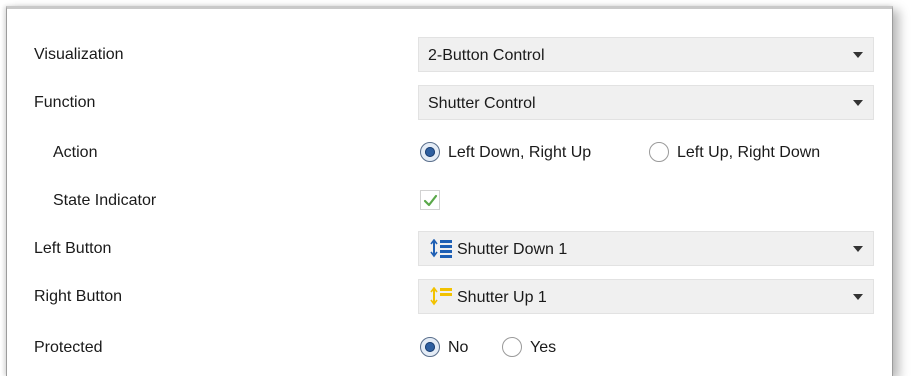 This screenshot has height=376, width=912. What do you see at coordinates (520, 152) in the screenshot?
I see `action-option-label: Left Down, Right Up` at bounding box center [520, 152].